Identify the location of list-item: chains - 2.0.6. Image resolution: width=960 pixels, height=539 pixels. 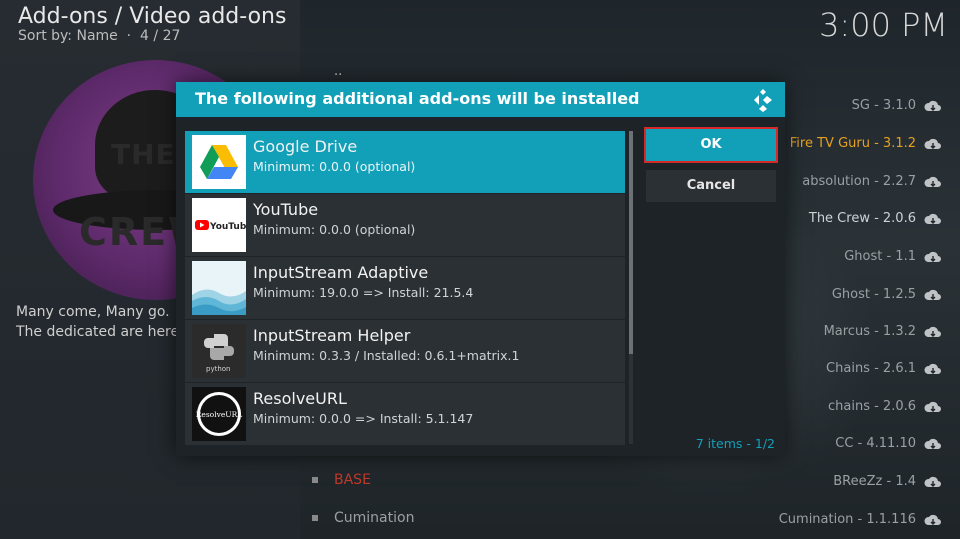
(872, 406).